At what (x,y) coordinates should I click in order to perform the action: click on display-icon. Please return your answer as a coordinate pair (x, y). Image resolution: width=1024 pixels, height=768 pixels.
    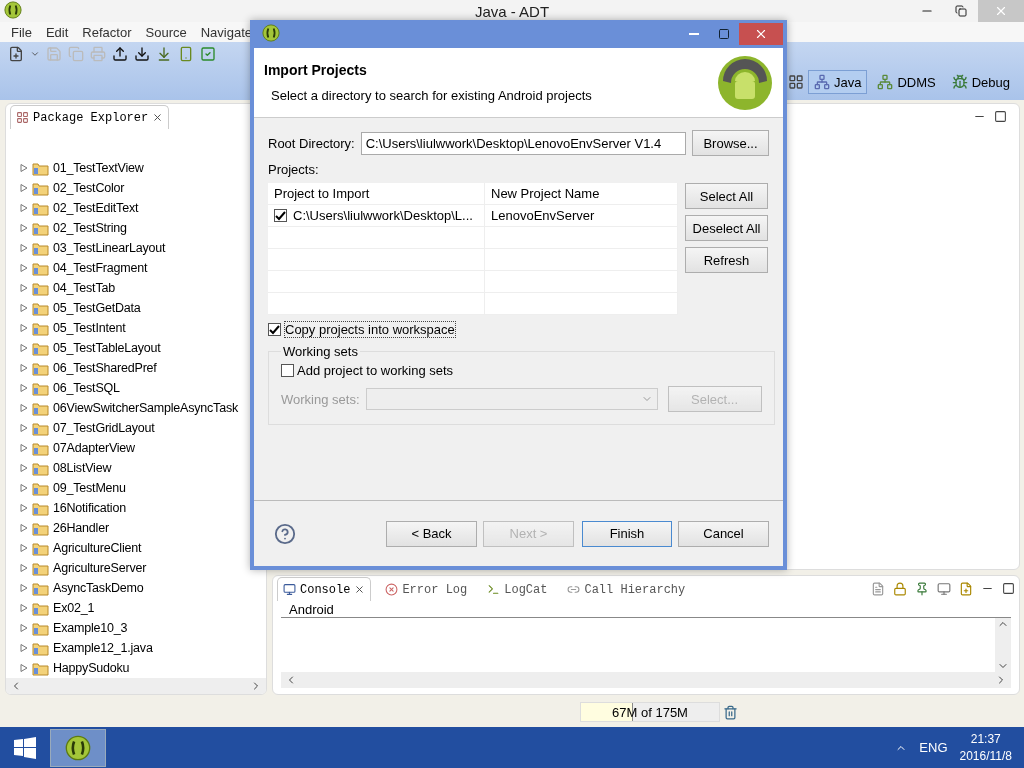
    Looking at the image, I should click on (944, 589).